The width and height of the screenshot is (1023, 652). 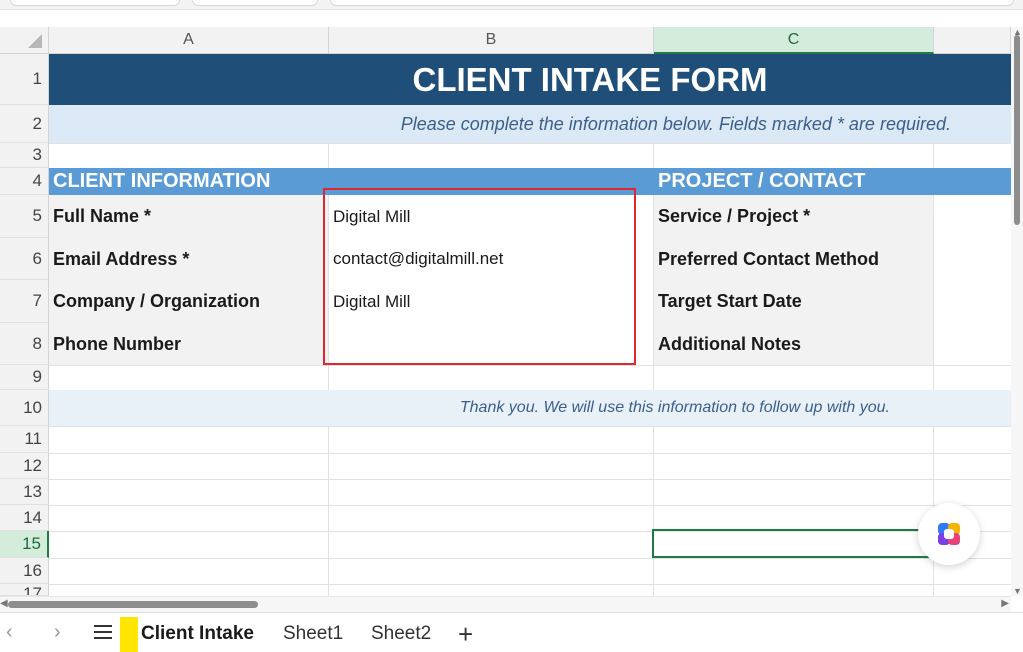 I want to click on label-contact-method: Preferred Contact Method, so click(x=793, y=259).